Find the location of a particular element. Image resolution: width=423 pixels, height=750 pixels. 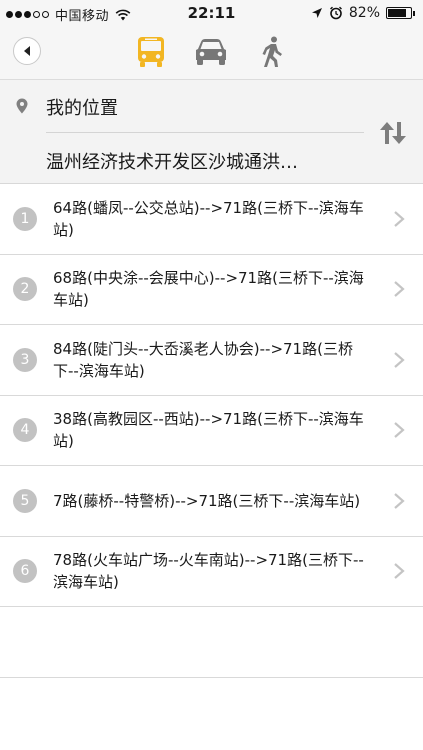

nav-bar is located at coordinates (211, 54).